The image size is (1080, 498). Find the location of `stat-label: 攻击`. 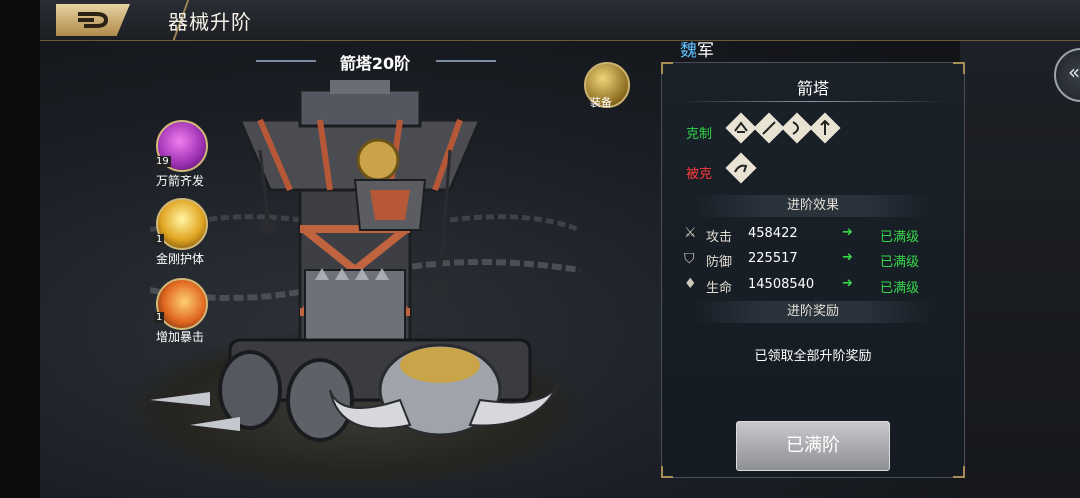

stat-label: 攻击 is located at coordinates (719, 237).